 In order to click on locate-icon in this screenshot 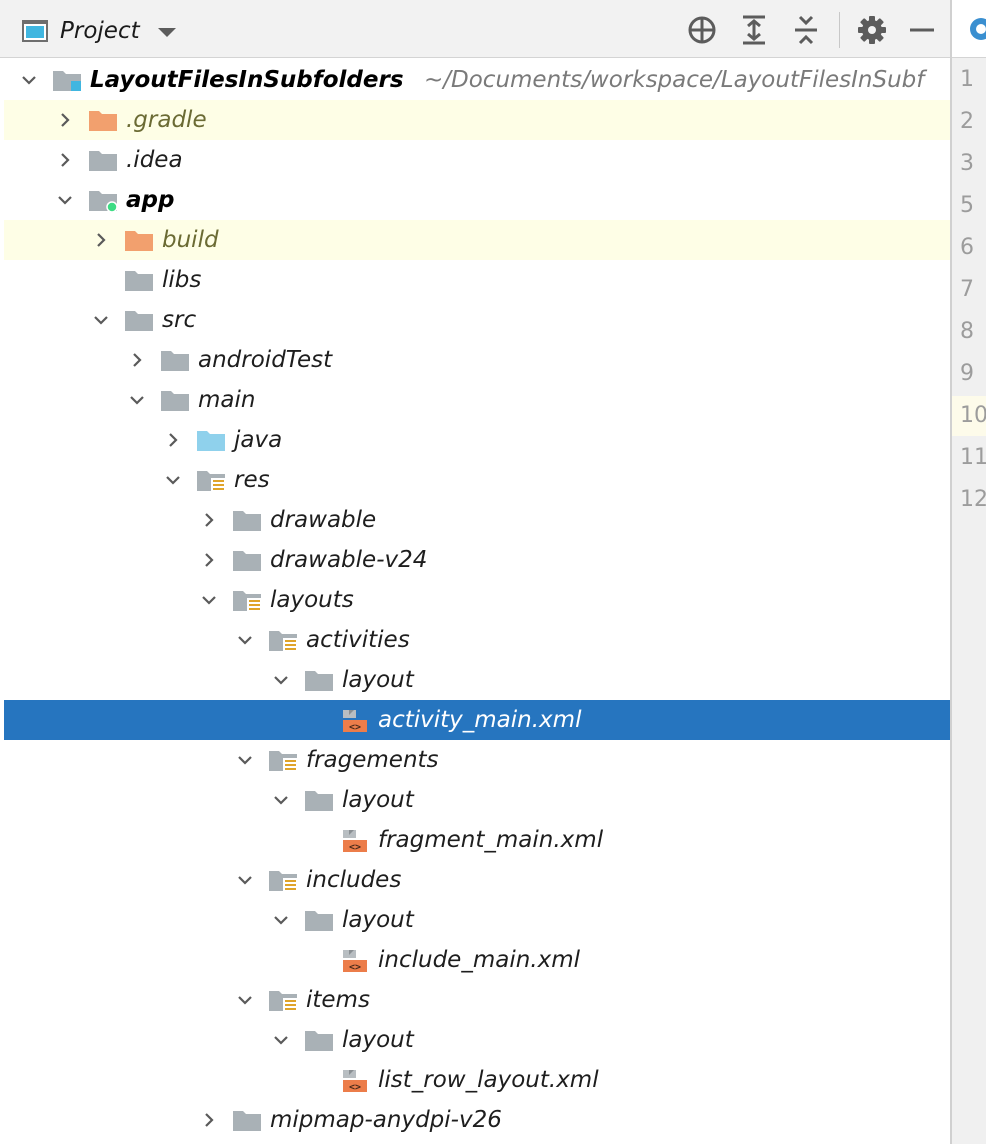, I will do `click(702, 30)`.